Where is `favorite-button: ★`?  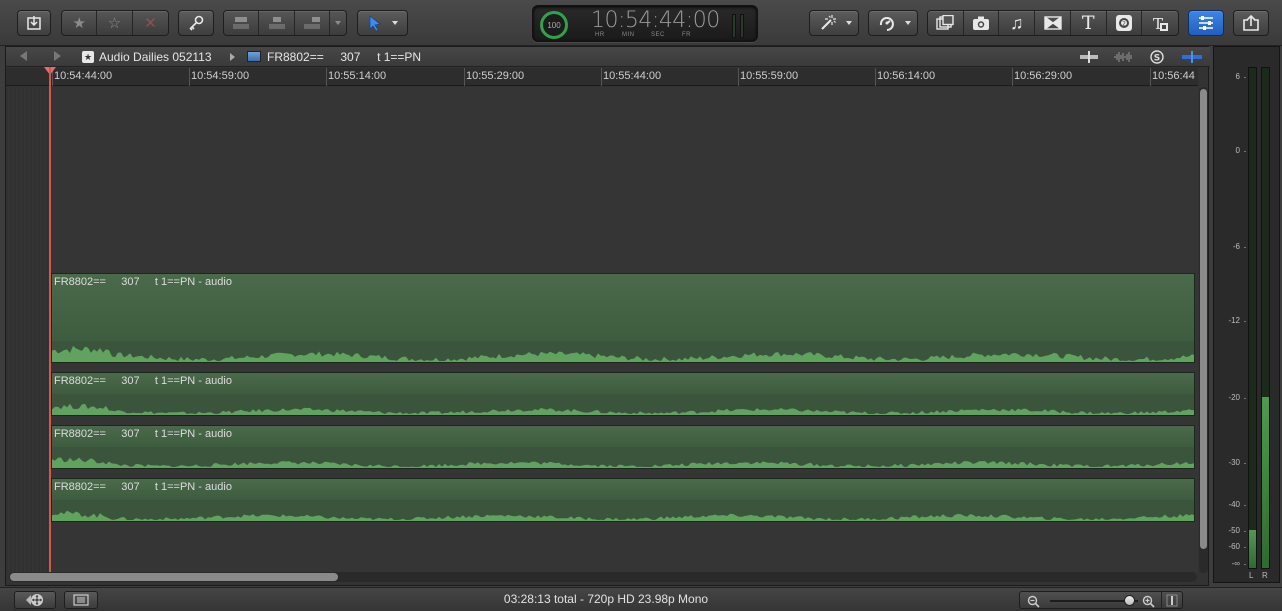 favorite-button: ★ is located at coordinates (80, 23).